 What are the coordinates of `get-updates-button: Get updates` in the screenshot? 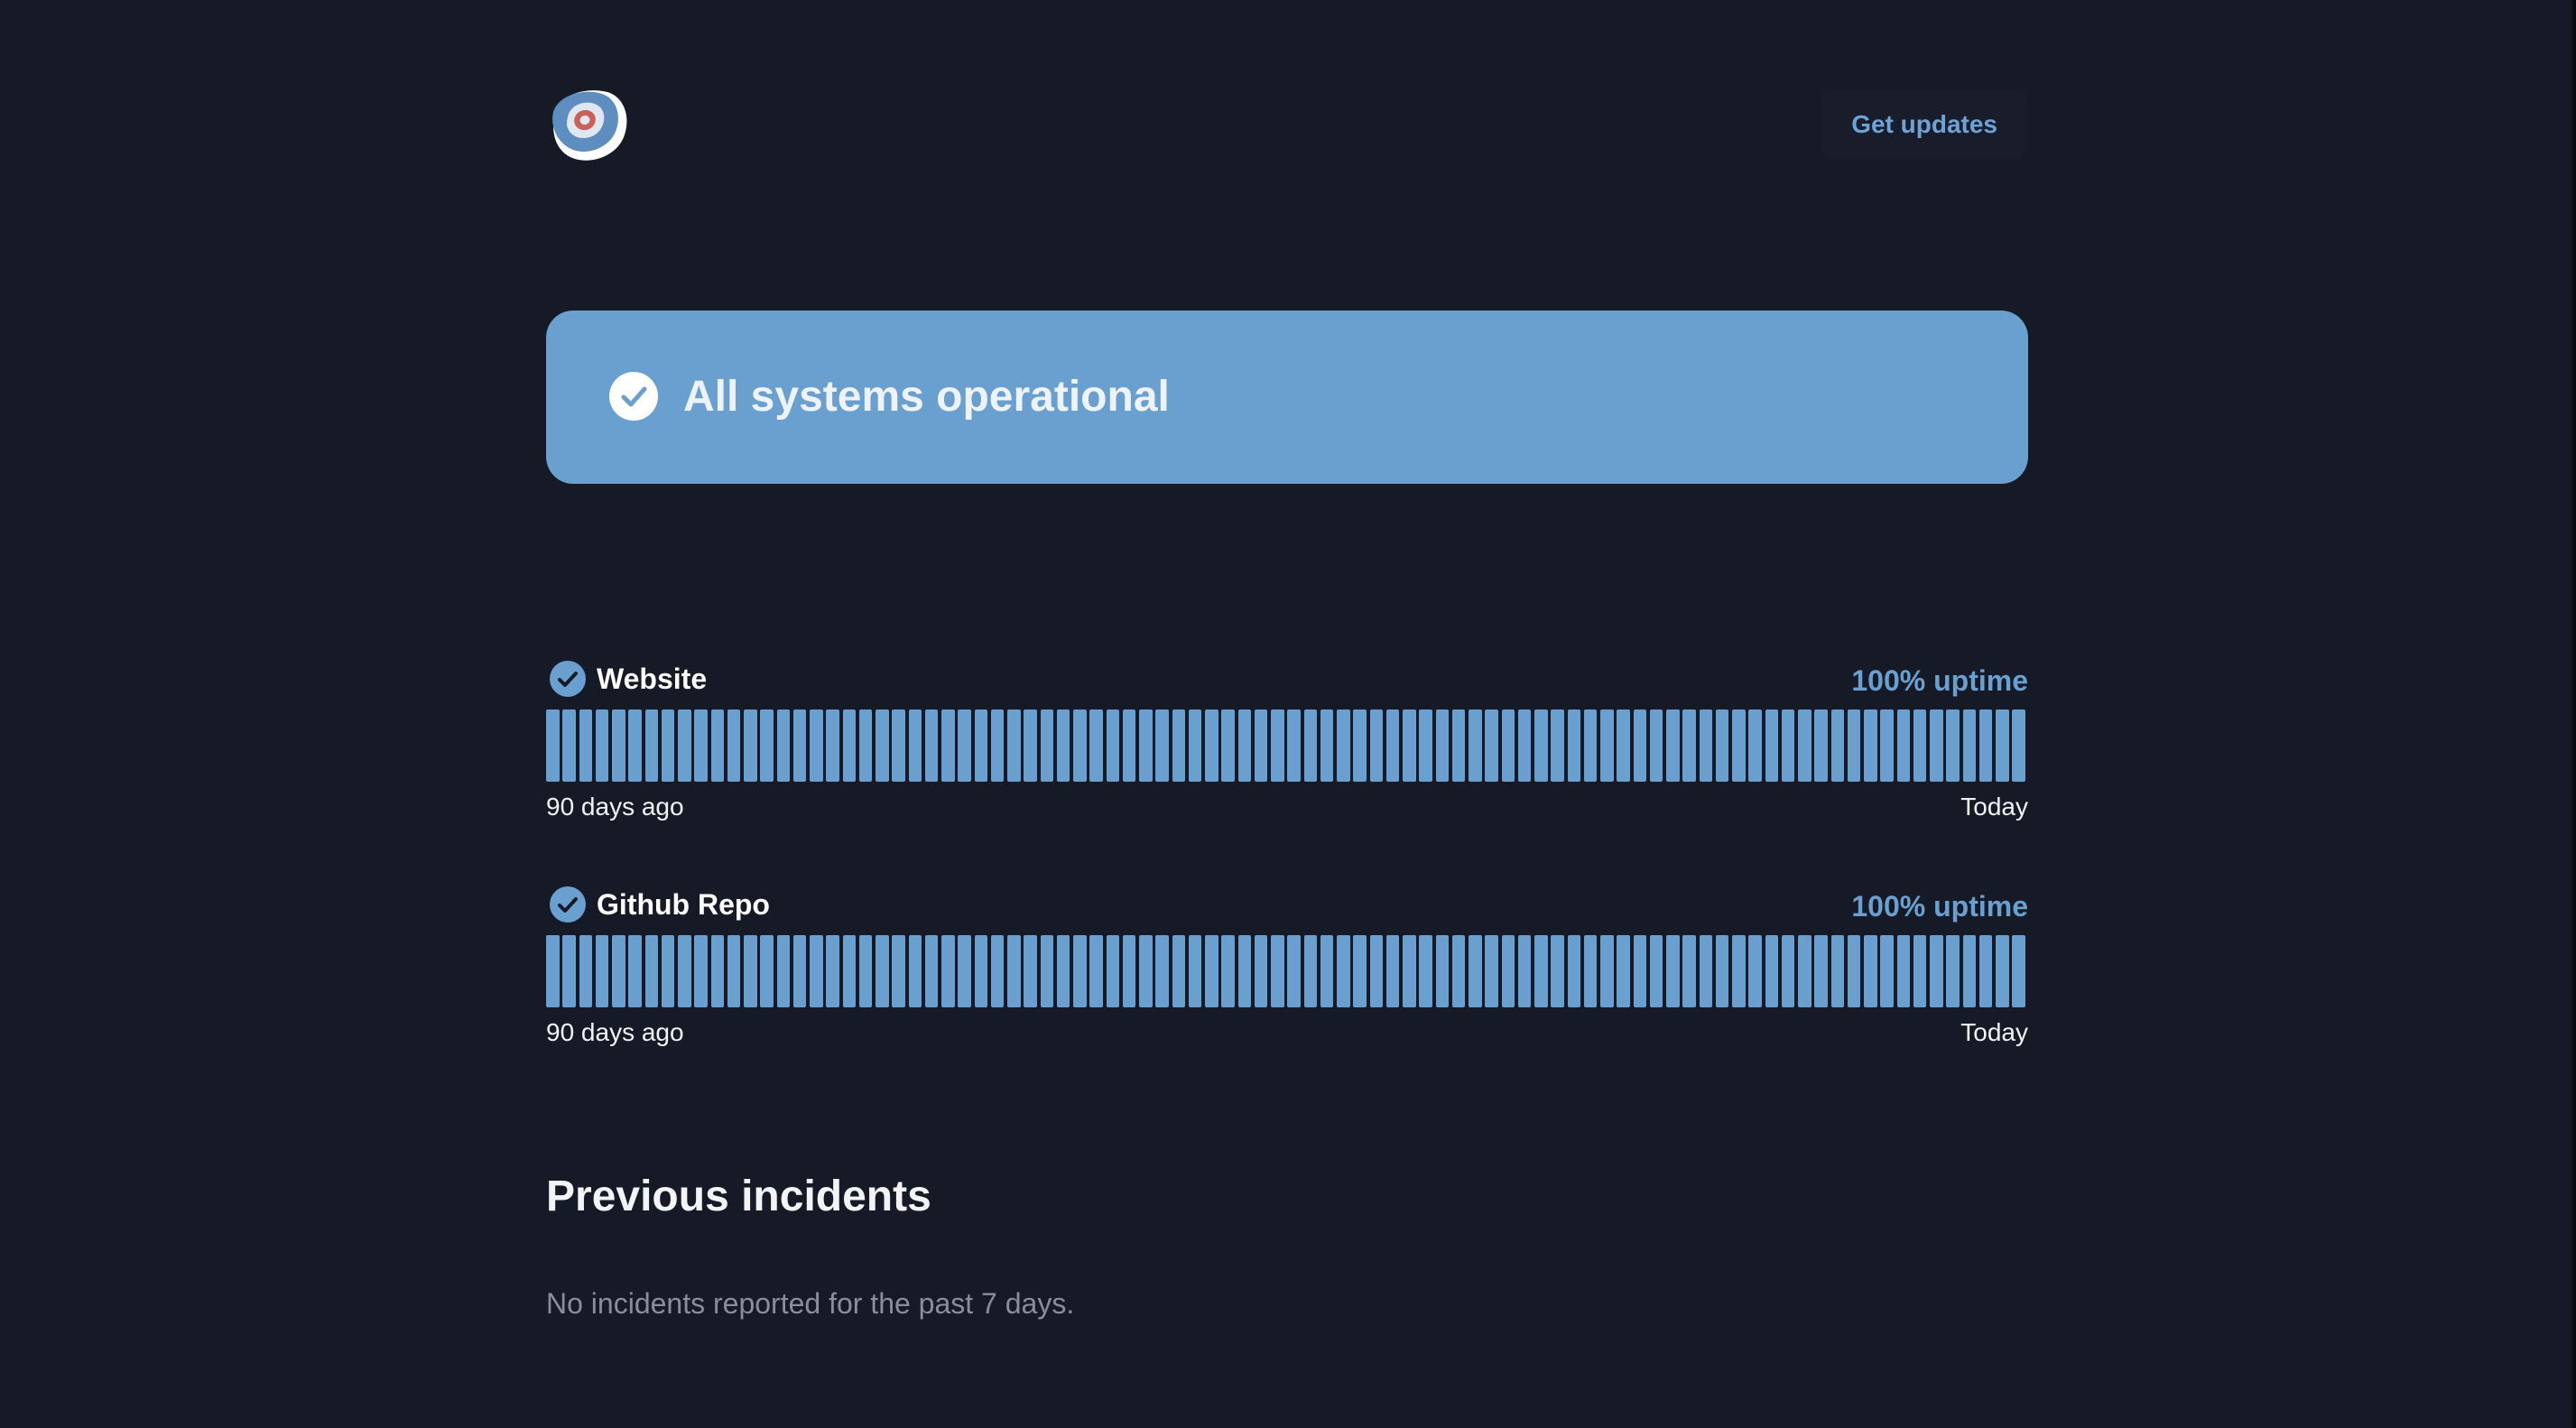 It's located at (1924, 124).